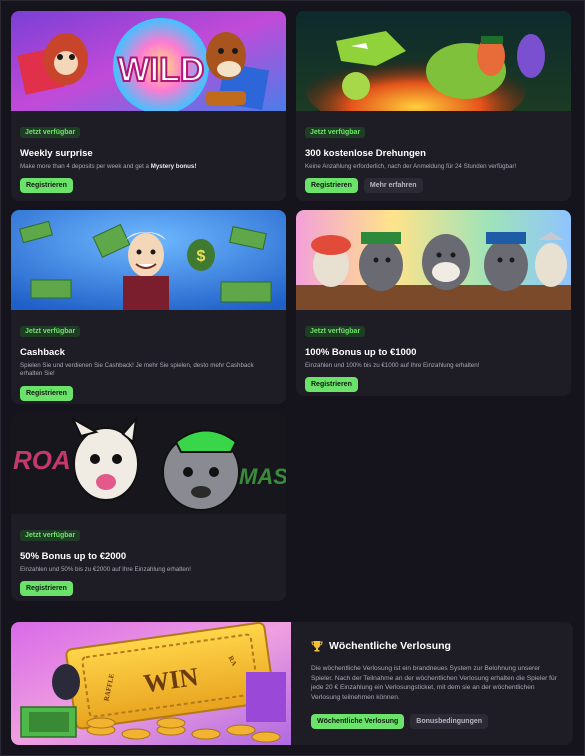  I want to click on money-bag-icon: $, so click(201, 256).